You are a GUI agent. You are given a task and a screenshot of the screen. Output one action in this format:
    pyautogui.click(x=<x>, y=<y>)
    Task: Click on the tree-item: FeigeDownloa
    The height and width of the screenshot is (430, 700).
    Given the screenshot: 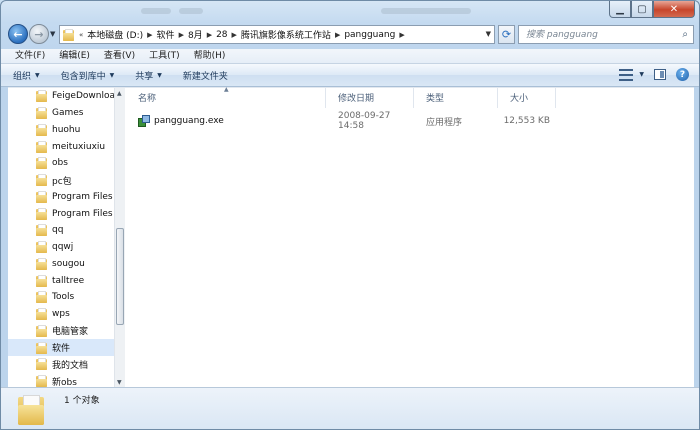 What is the action you would take?
    pyautogui.click(x=66, y=96)
    